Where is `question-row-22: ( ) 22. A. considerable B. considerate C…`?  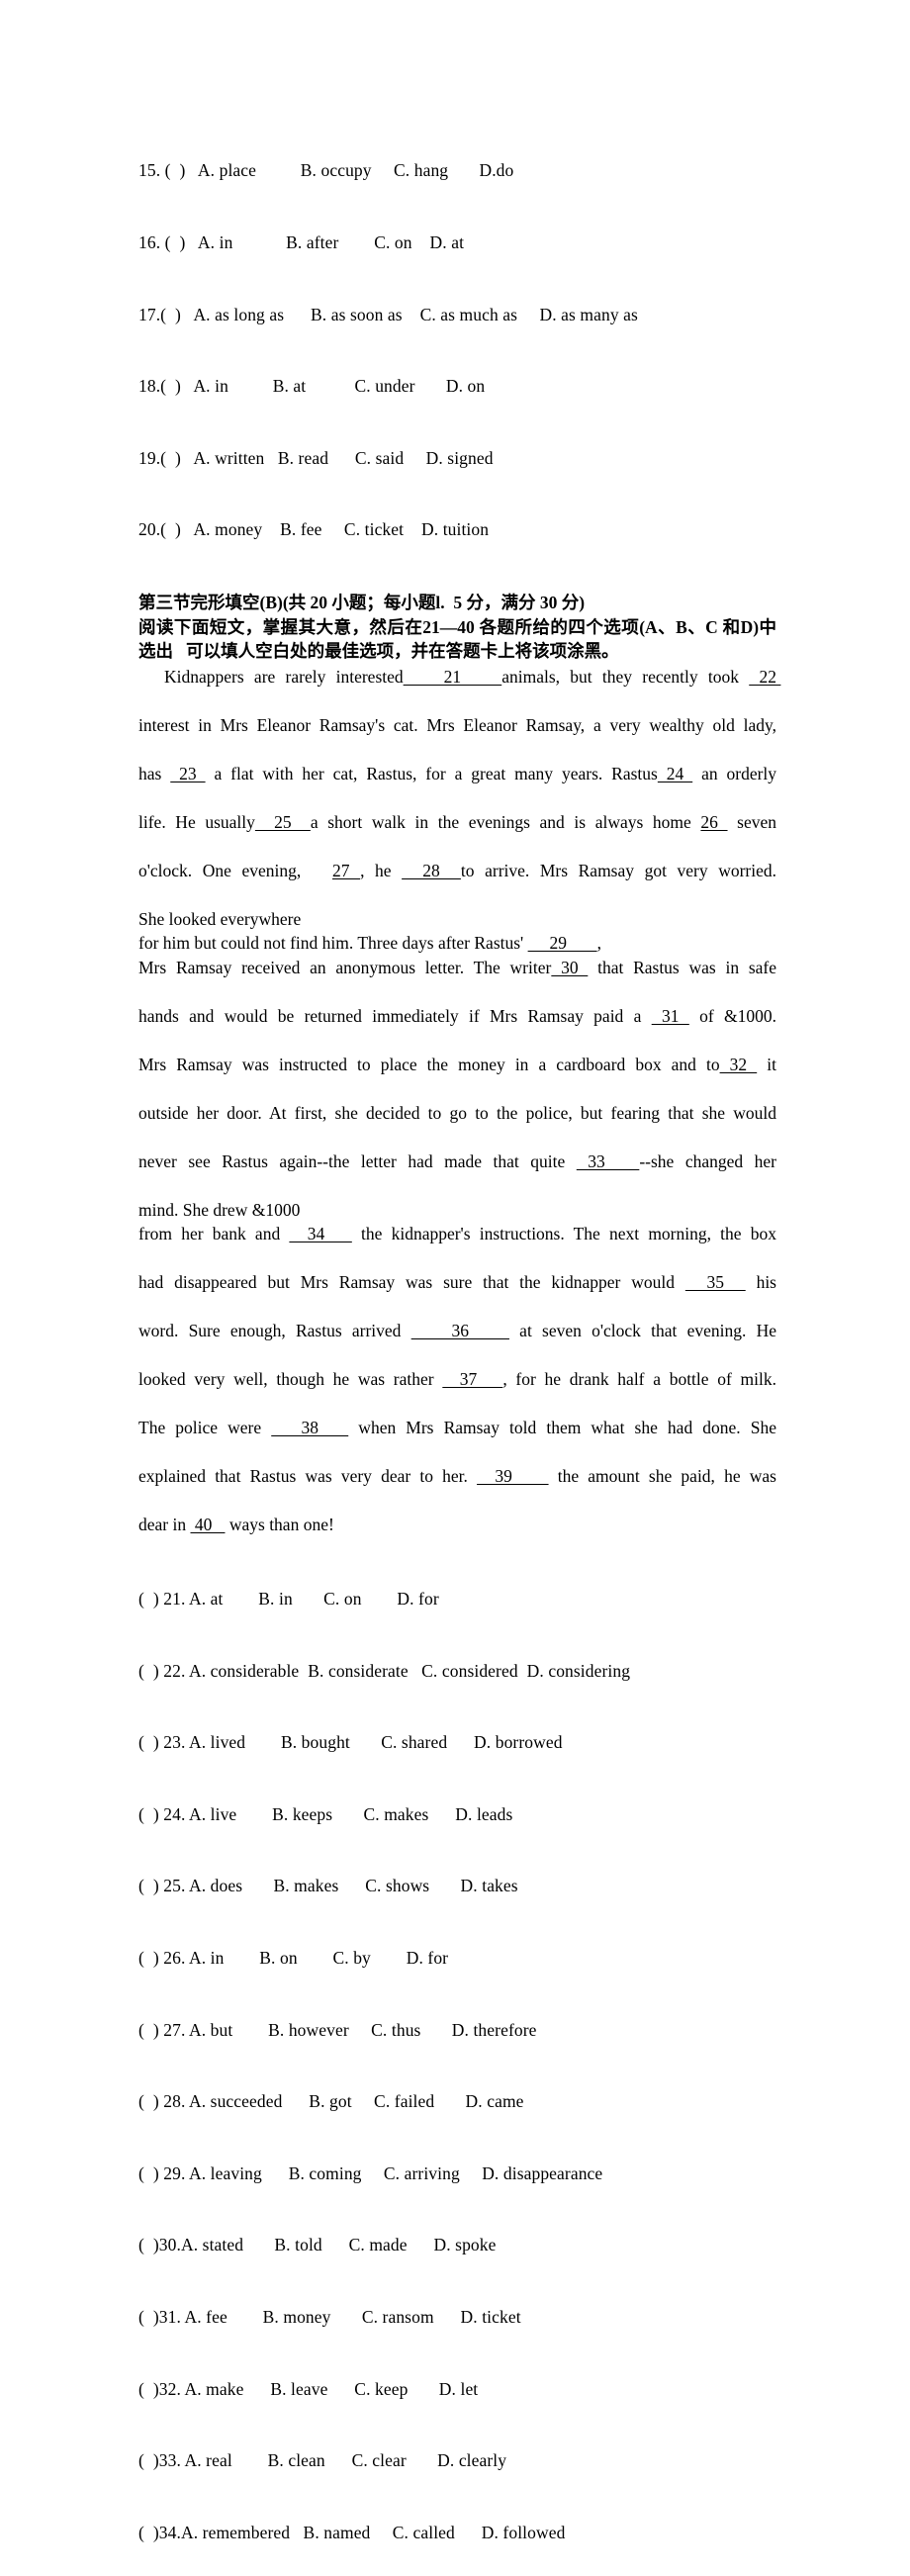 question-row-22: ( ) 22. A. considerable B. considerate C… is located at coordinates (457, 1671).